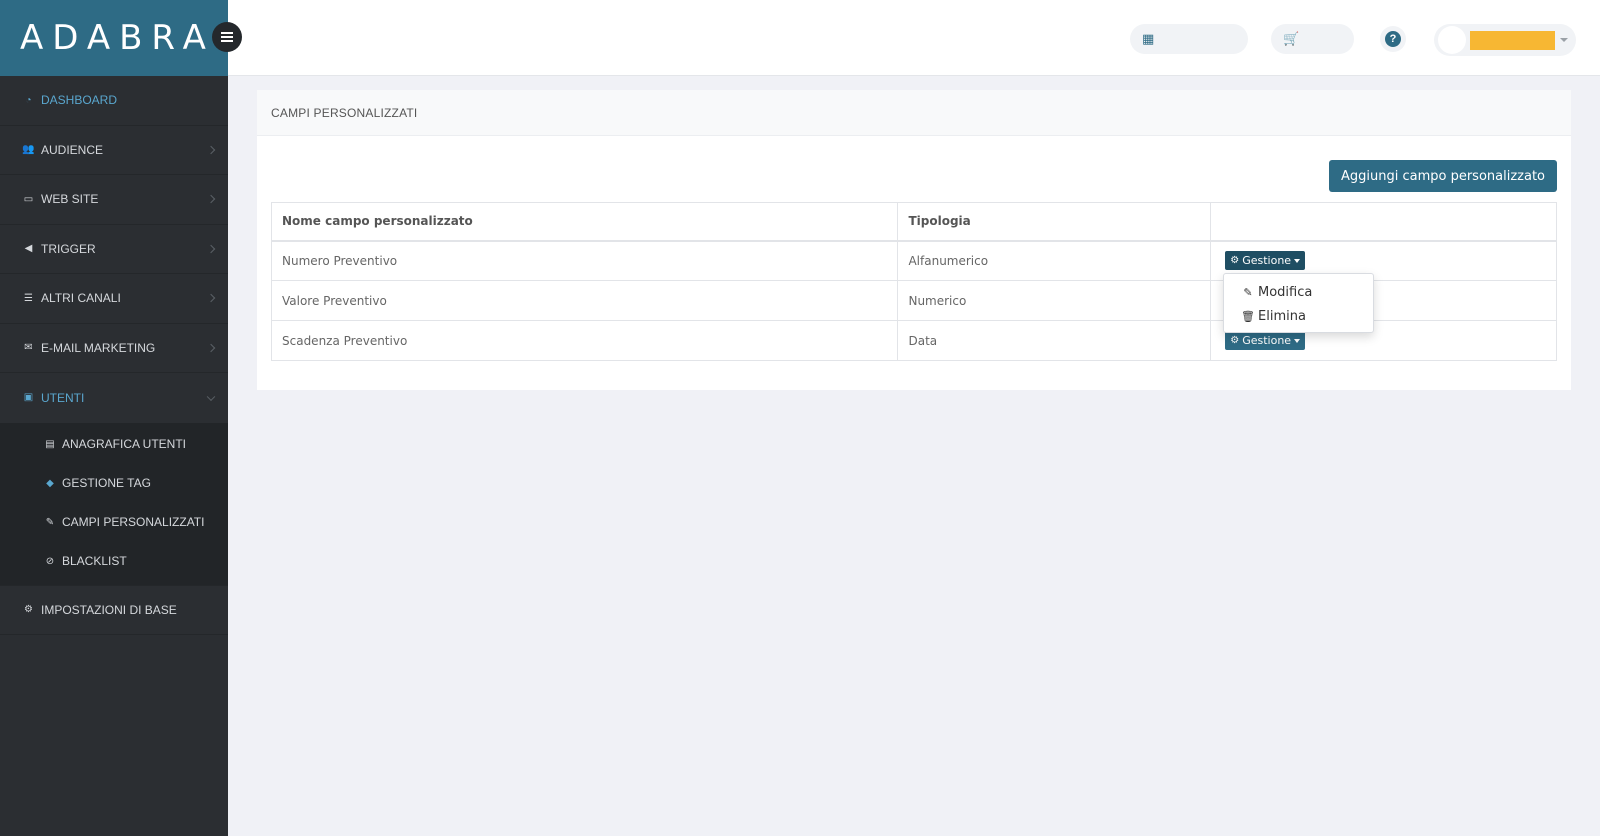 This screenshot has width=1600, height=838. What do you see at coordinates (94, 561) in the screenshot?
I see `sidebar-subitem-label: BLACKLIST` at bounding box center [94, 561].